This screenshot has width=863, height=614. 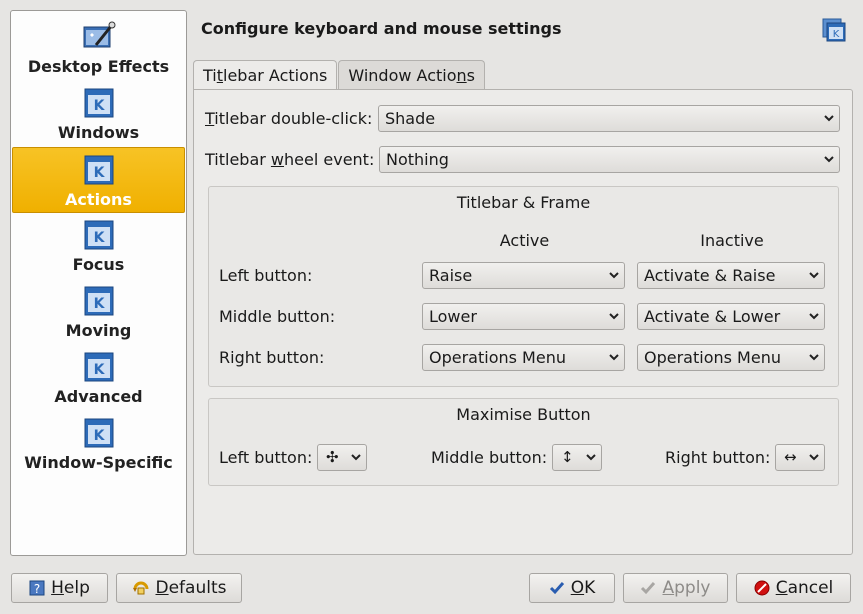 I want to click on column-header-inactive: Inactive, so click(x=732, y=240).